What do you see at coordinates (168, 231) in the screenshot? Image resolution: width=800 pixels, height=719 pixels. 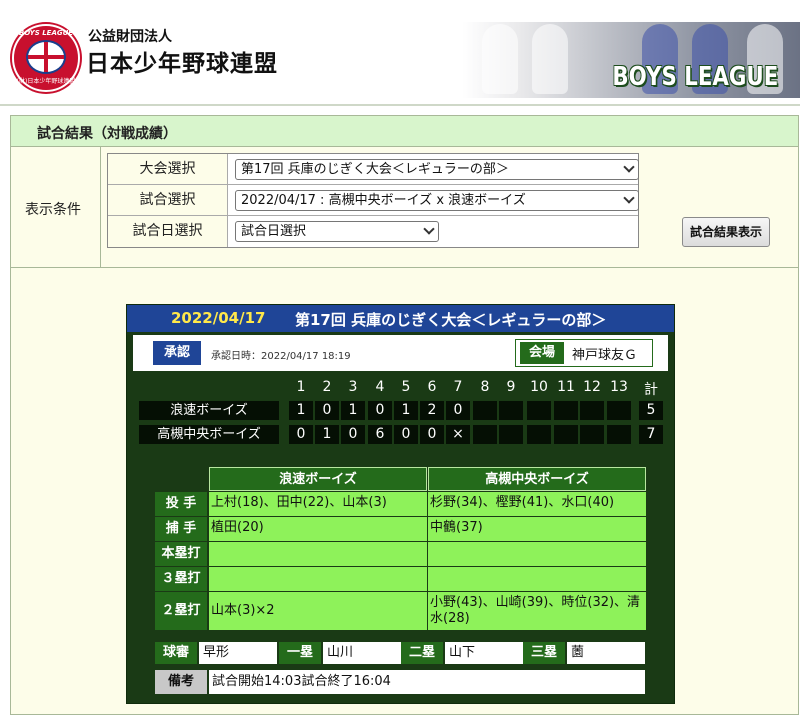 I see `game-date-label: 試合日選択` at bounding box center [168, 231].